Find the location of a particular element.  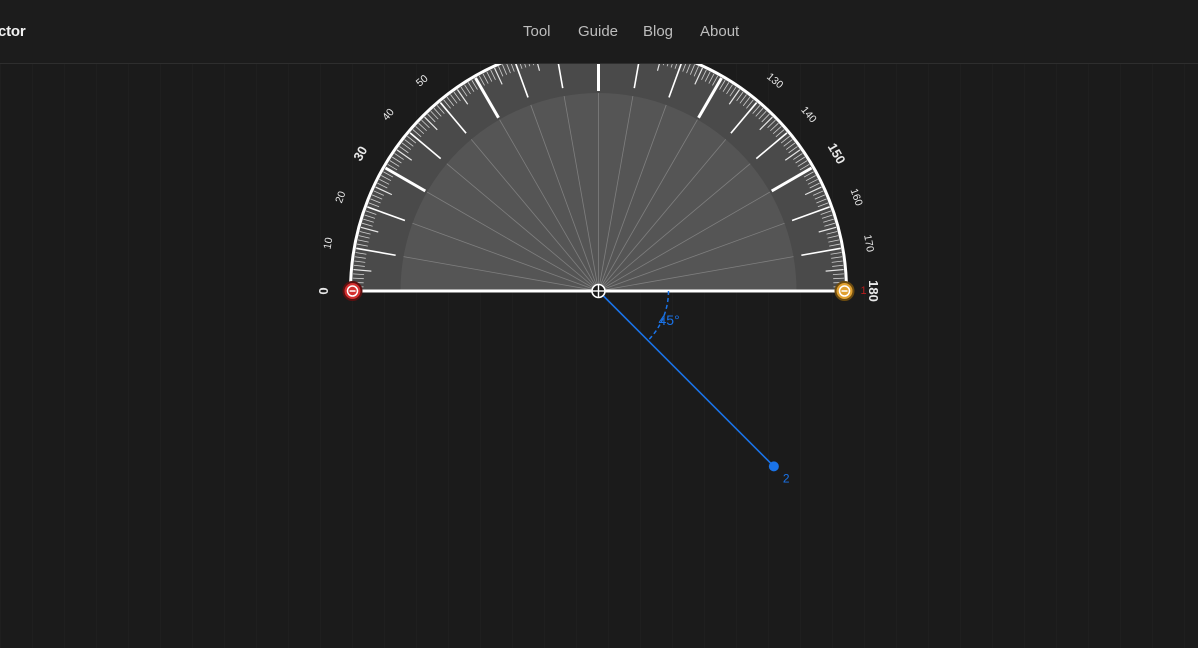

scale-label-130: 130 is located at coordinates (774, 81).